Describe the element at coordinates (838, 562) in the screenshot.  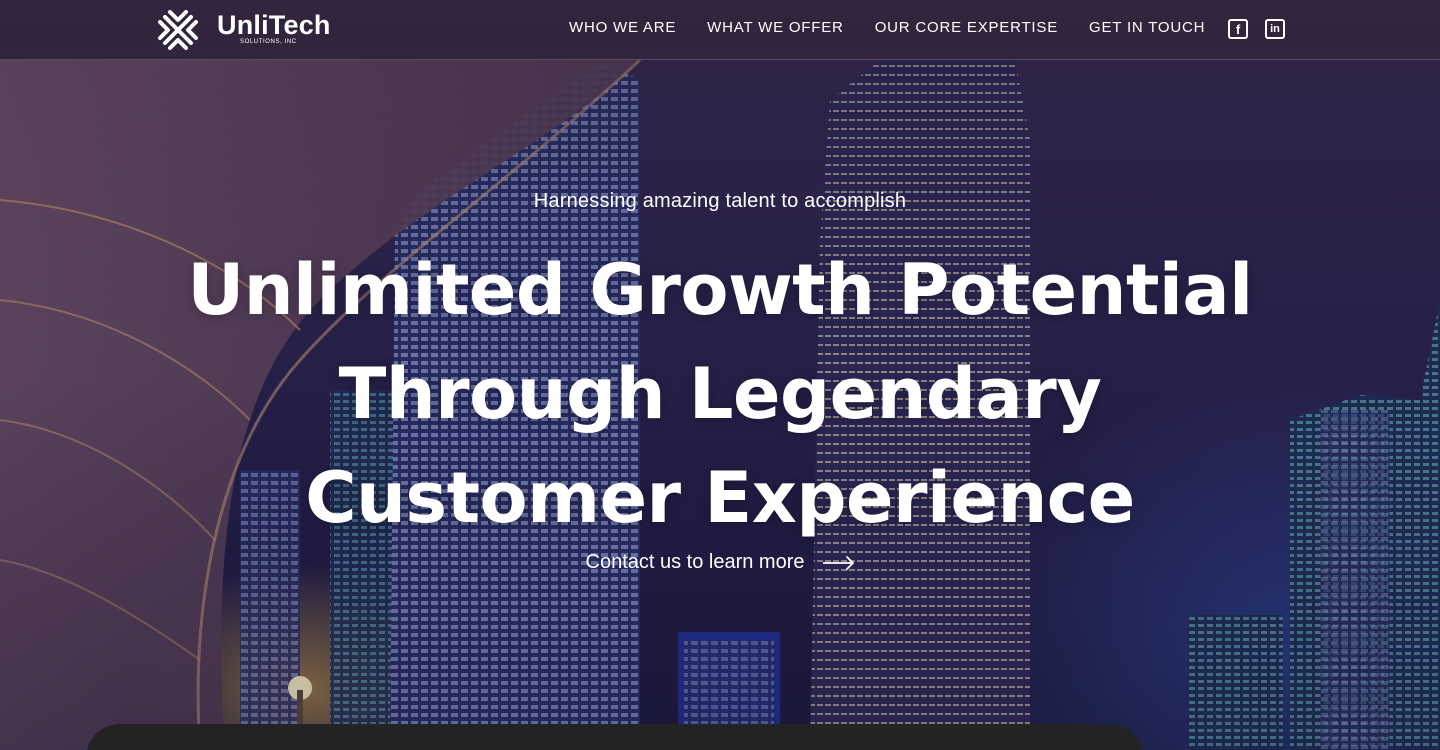
I see `arrow-right-icon` at that location.